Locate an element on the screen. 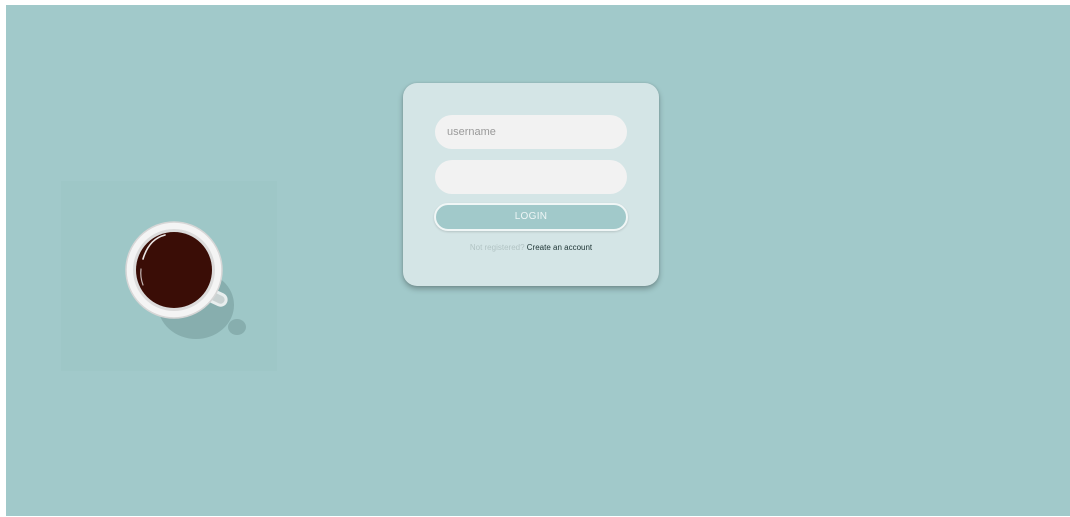  login-card: LOGIN Not registered? Create an account is located at coordinates (531, 184).